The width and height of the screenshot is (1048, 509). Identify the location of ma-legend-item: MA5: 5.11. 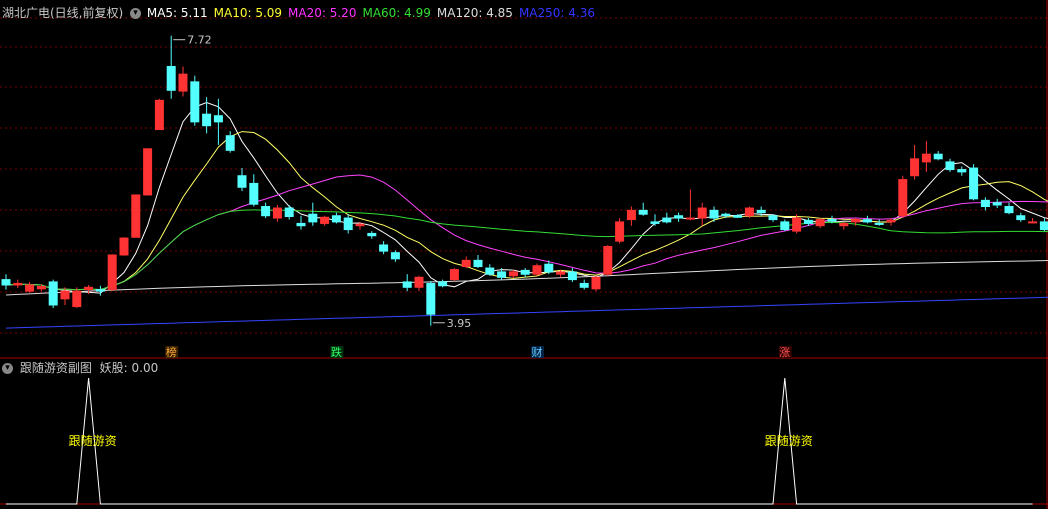
(177, 13).